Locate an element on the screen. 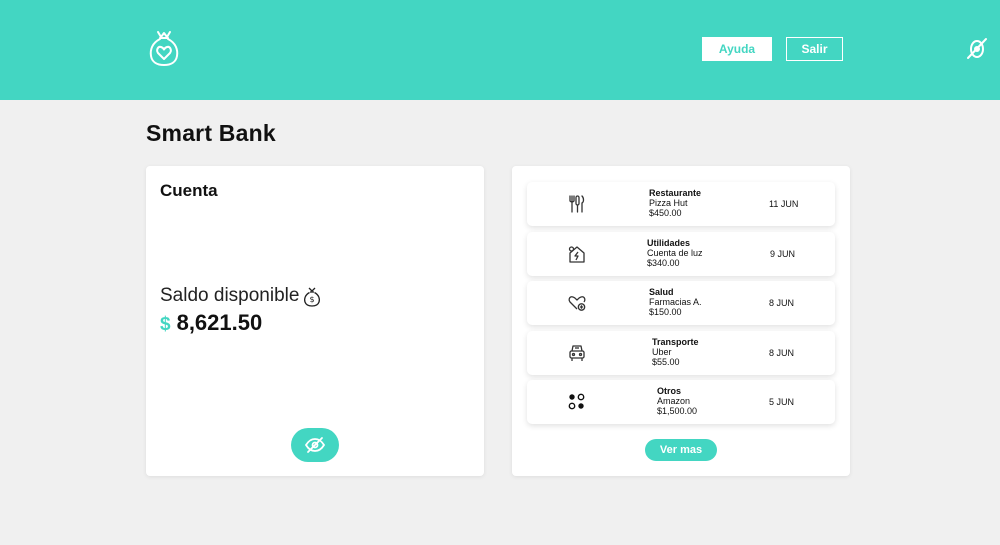 This screenshot has width=1000, height=545. transaction-amount: $55.00 is located at coordinates (666, 361).